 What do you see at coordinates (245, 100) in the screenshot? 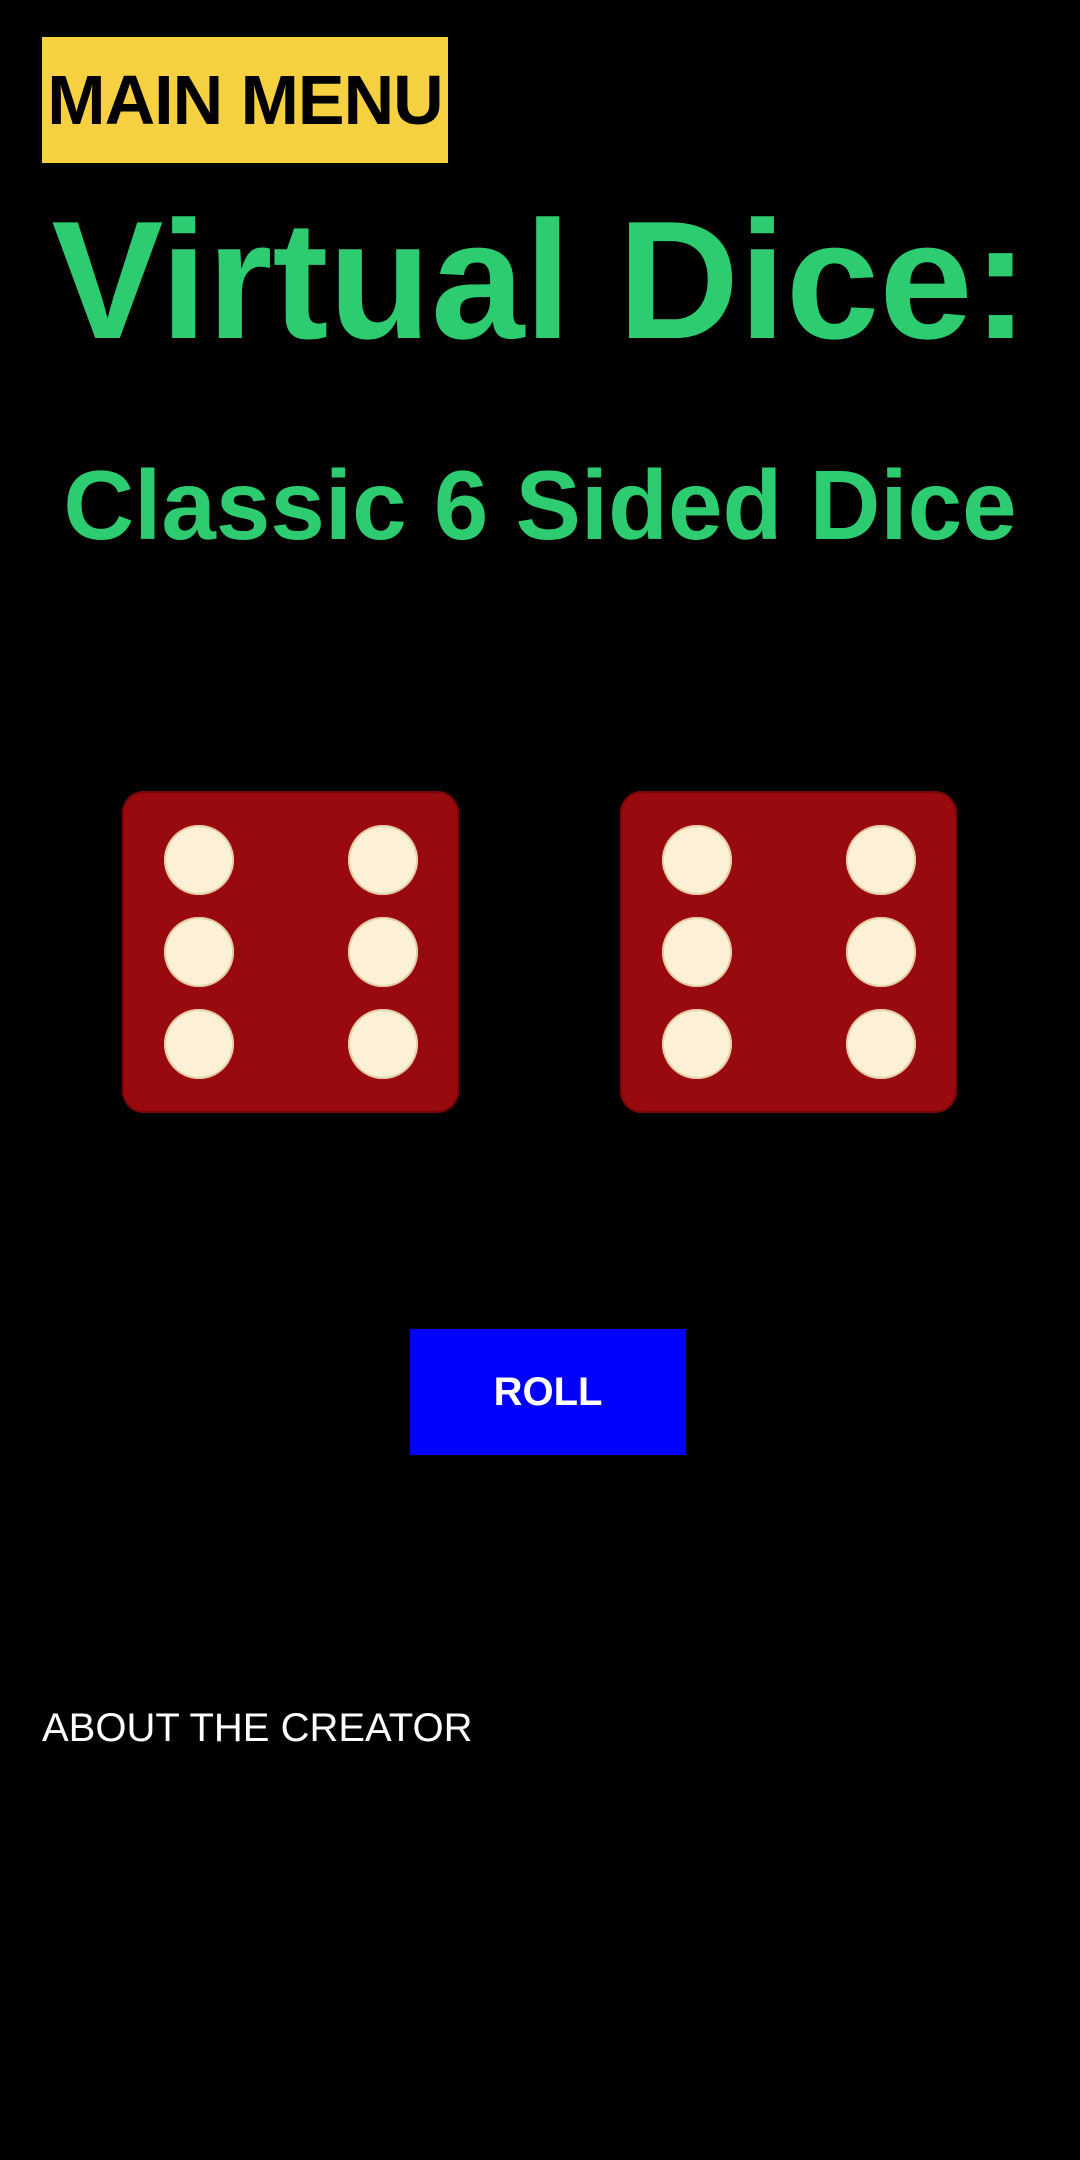
I see `main-menu-button: MAIN MENU` at bounding box center [245, 100].